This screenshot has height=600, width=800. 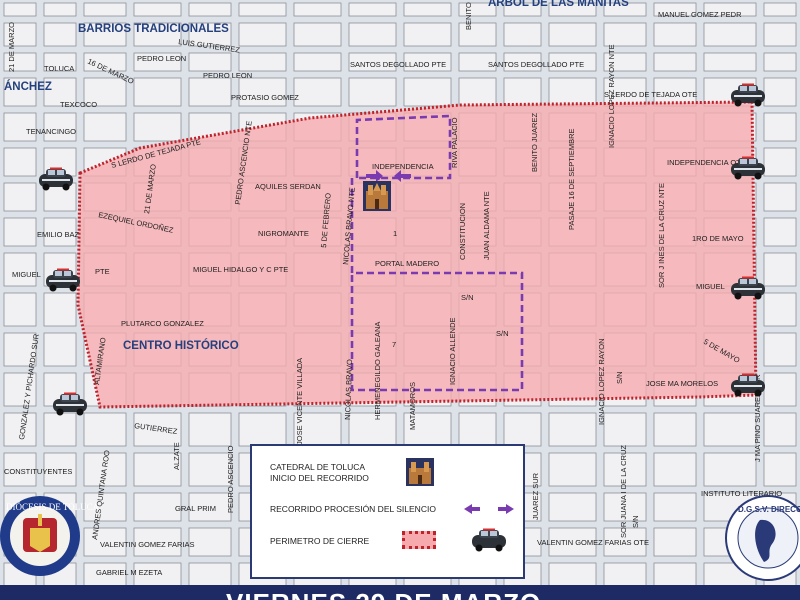 I want to click on legend-cathedral-subtitle: INICIO DEL RECORRIDO, so click(x=319, y=478).